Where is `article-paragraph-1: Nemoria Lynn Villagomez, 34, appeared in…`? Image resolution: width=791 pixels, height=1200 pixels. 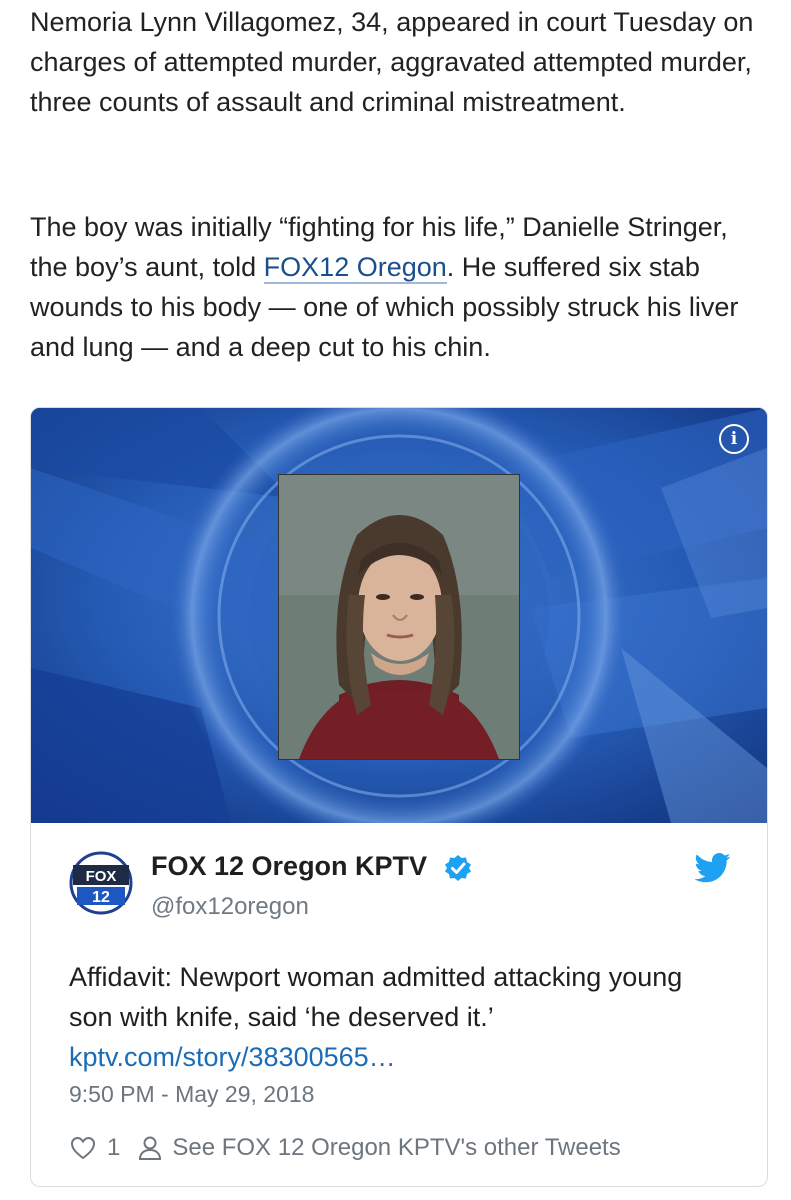
article-paragraph-1: Nemoria Lynn Villagomez, 34, appeared in… is located at coordinates (392, 62).